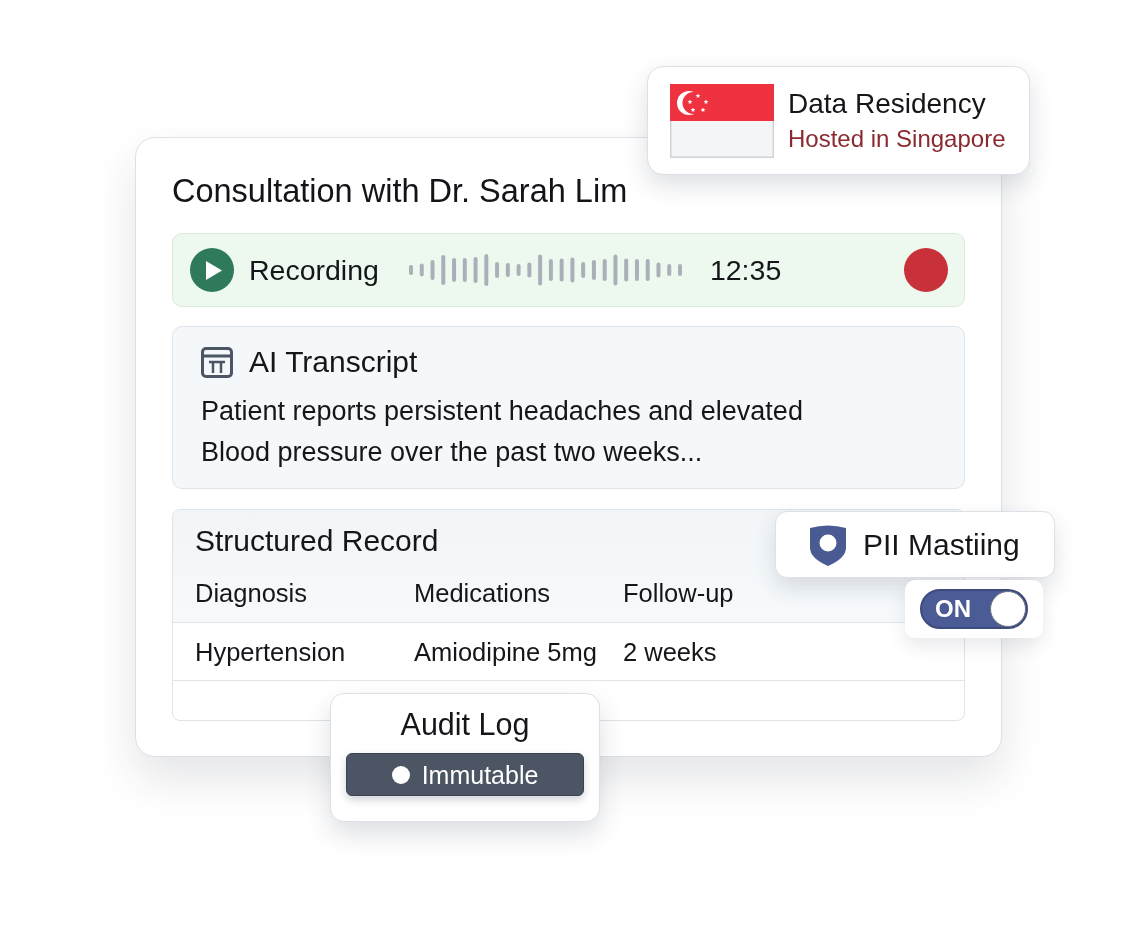 The image size is (1137, 928). Describe the element at coordinates (887, 104) in the screenshot. I see `residency-title: Data Residency` at that location.